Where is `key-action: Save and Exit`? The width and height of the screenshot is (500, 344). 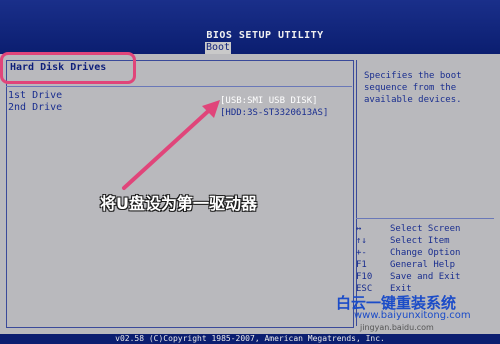
key-action: Save and Exit is located at coordinates (425, 277).